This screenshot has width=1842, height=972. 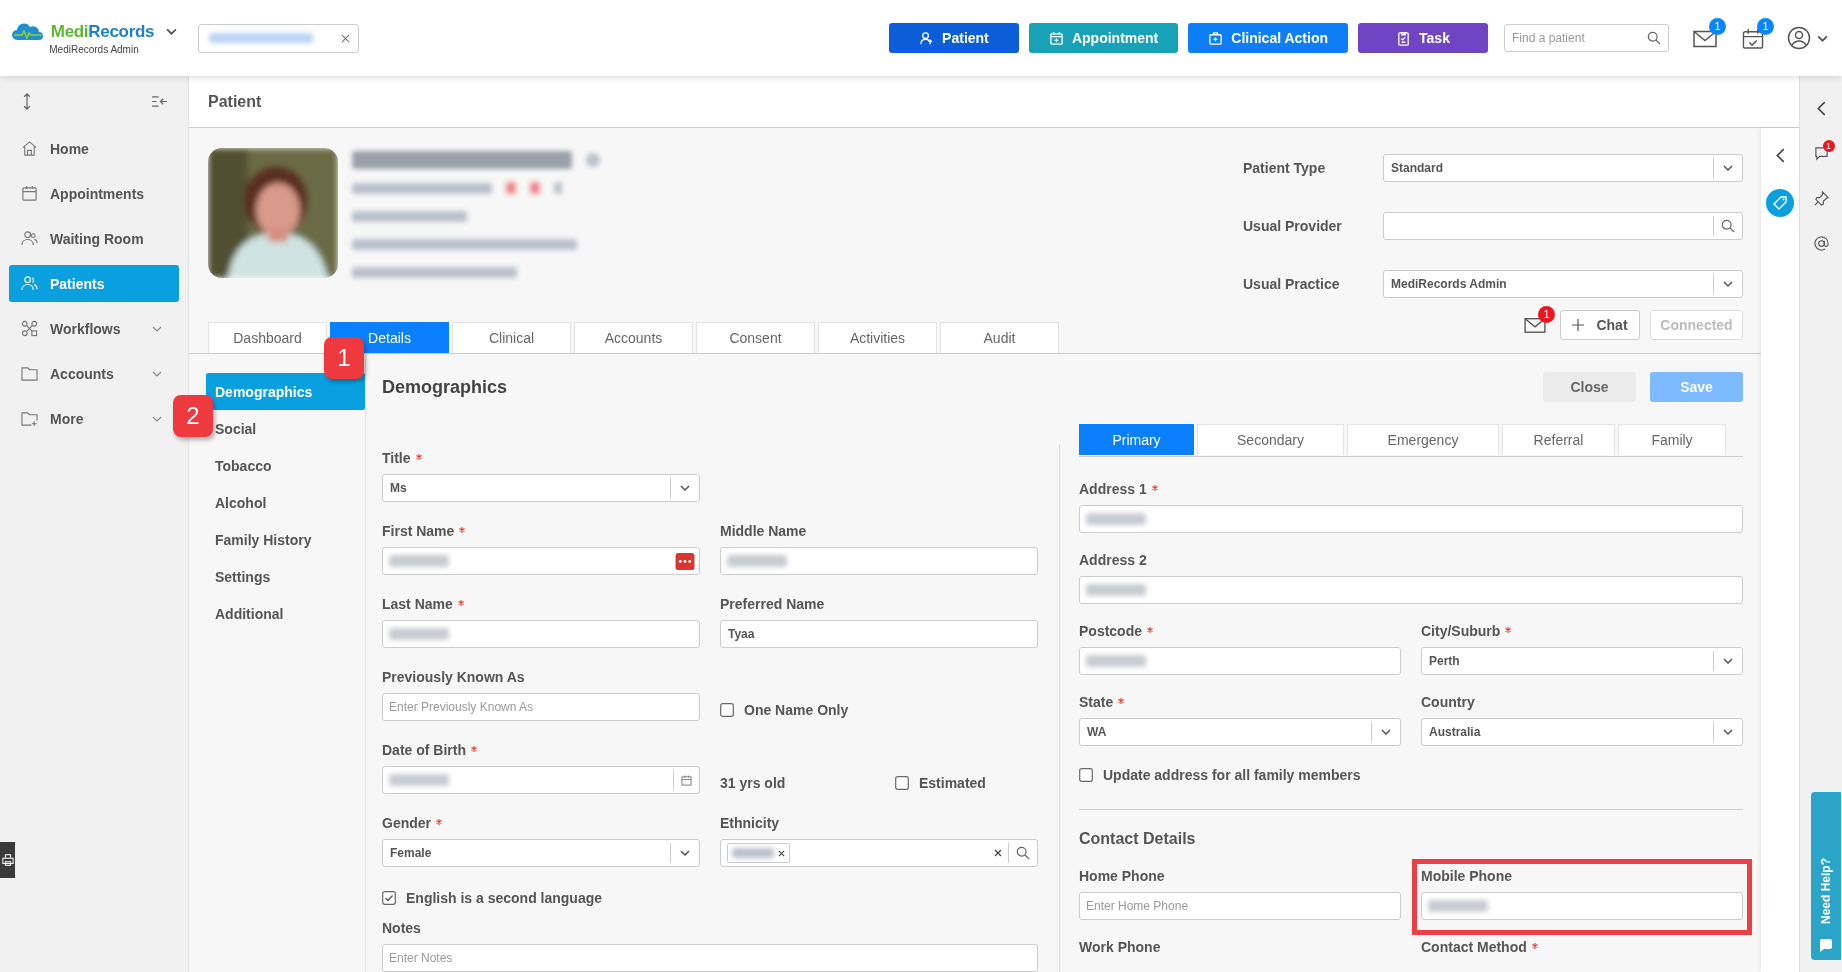 What do you see at coordinates (417, 604) in the screenshot?
I see `field-label: Last Name` at bounding box center [417, 604].